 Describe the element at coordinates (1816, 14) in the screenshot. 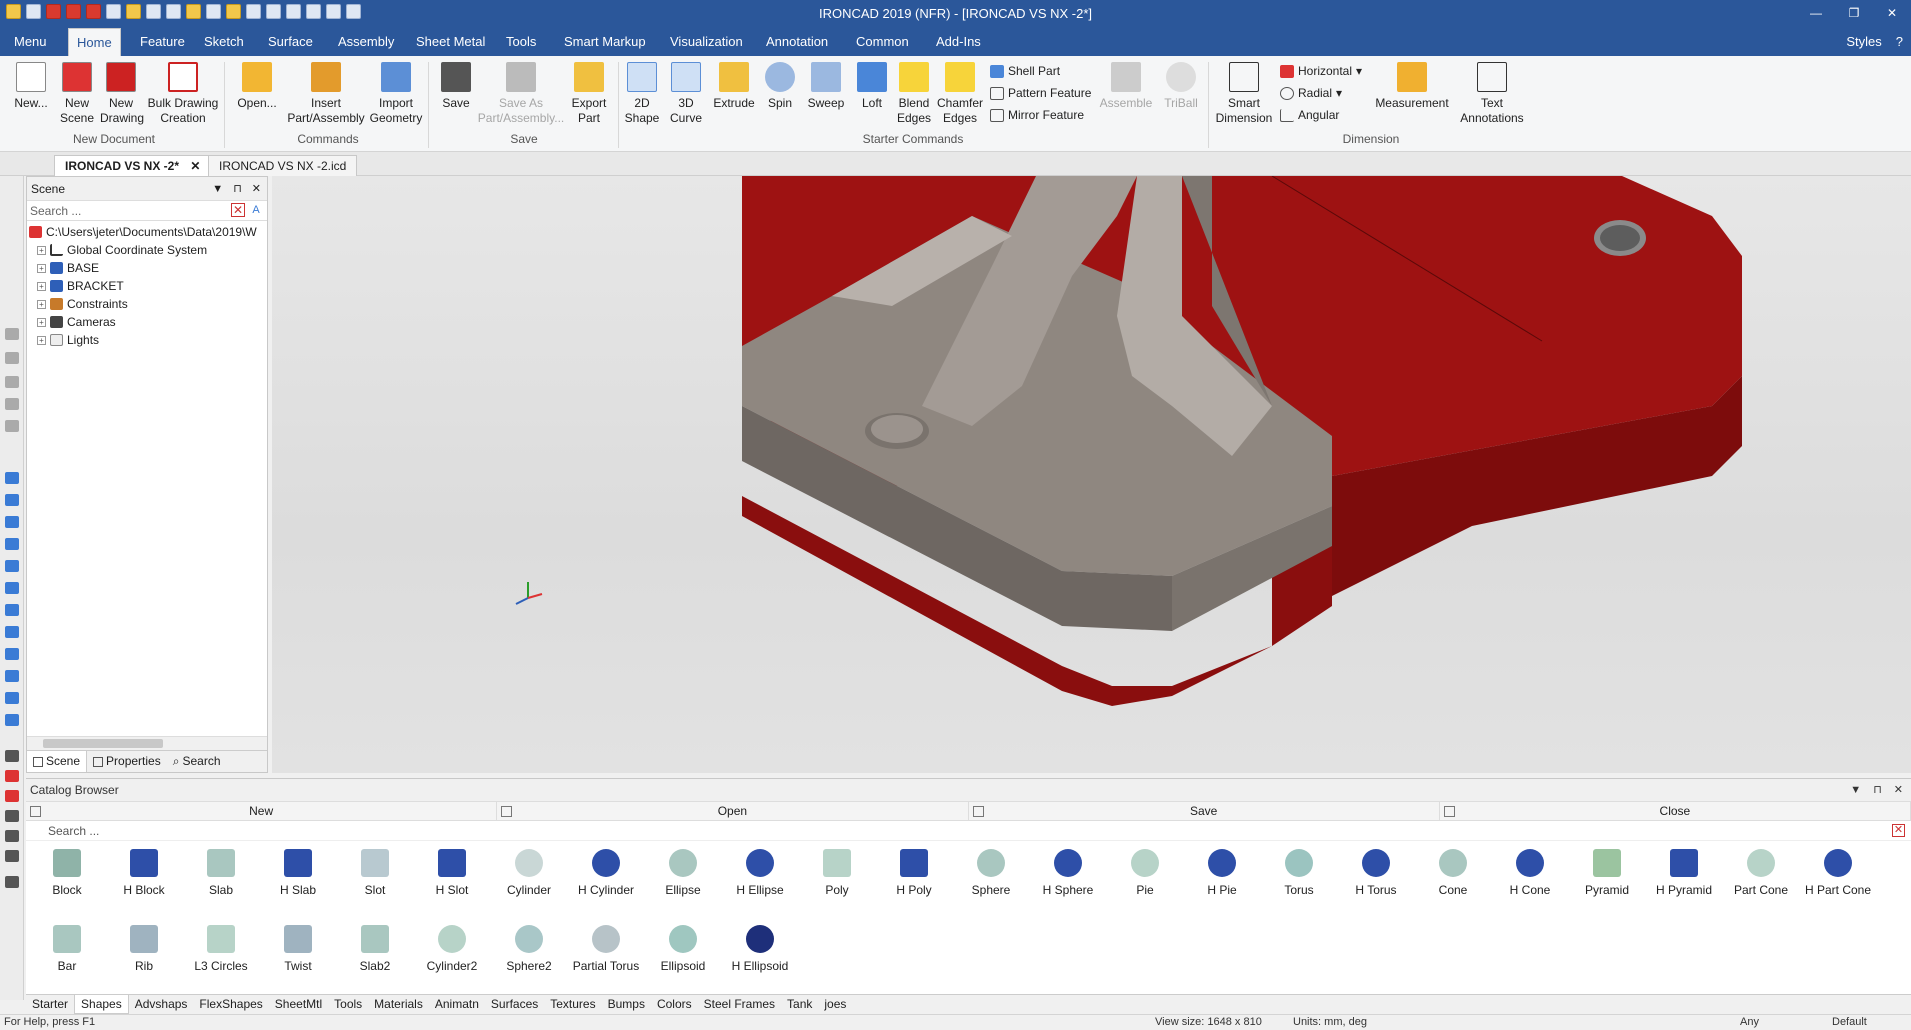

I see `minimize-button: —` at that location.